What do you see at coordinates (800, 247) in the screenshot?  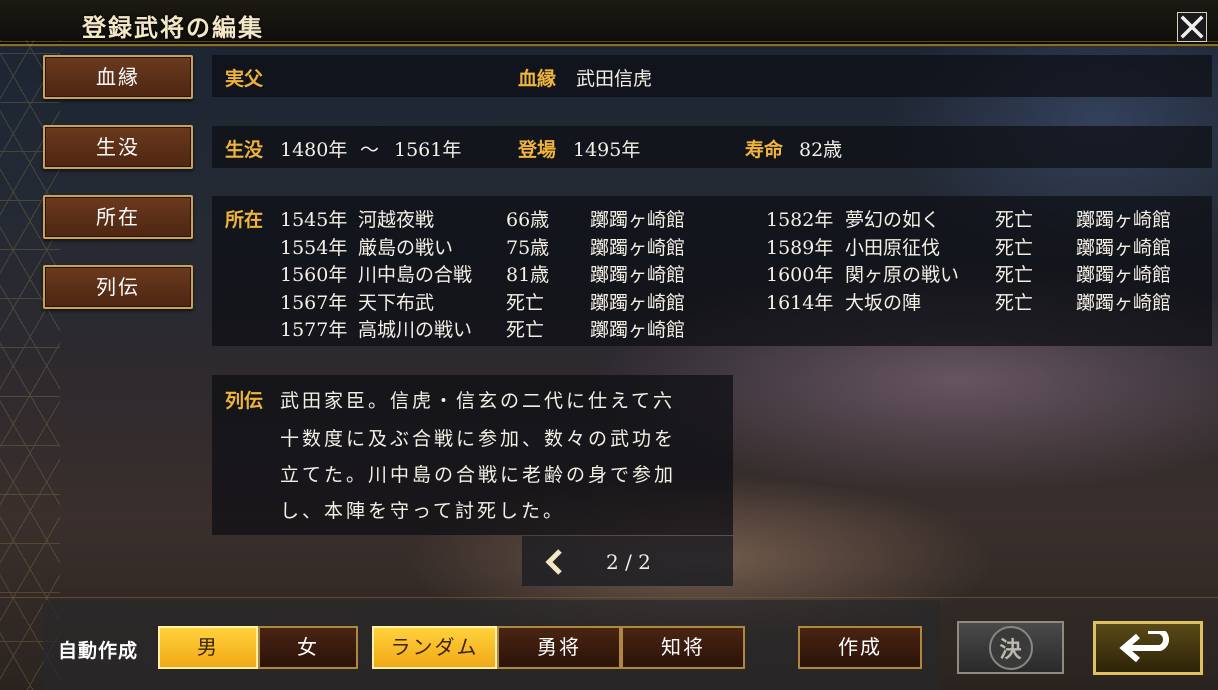 I see `location-year: 1589年` at bounding box center [800, 247].